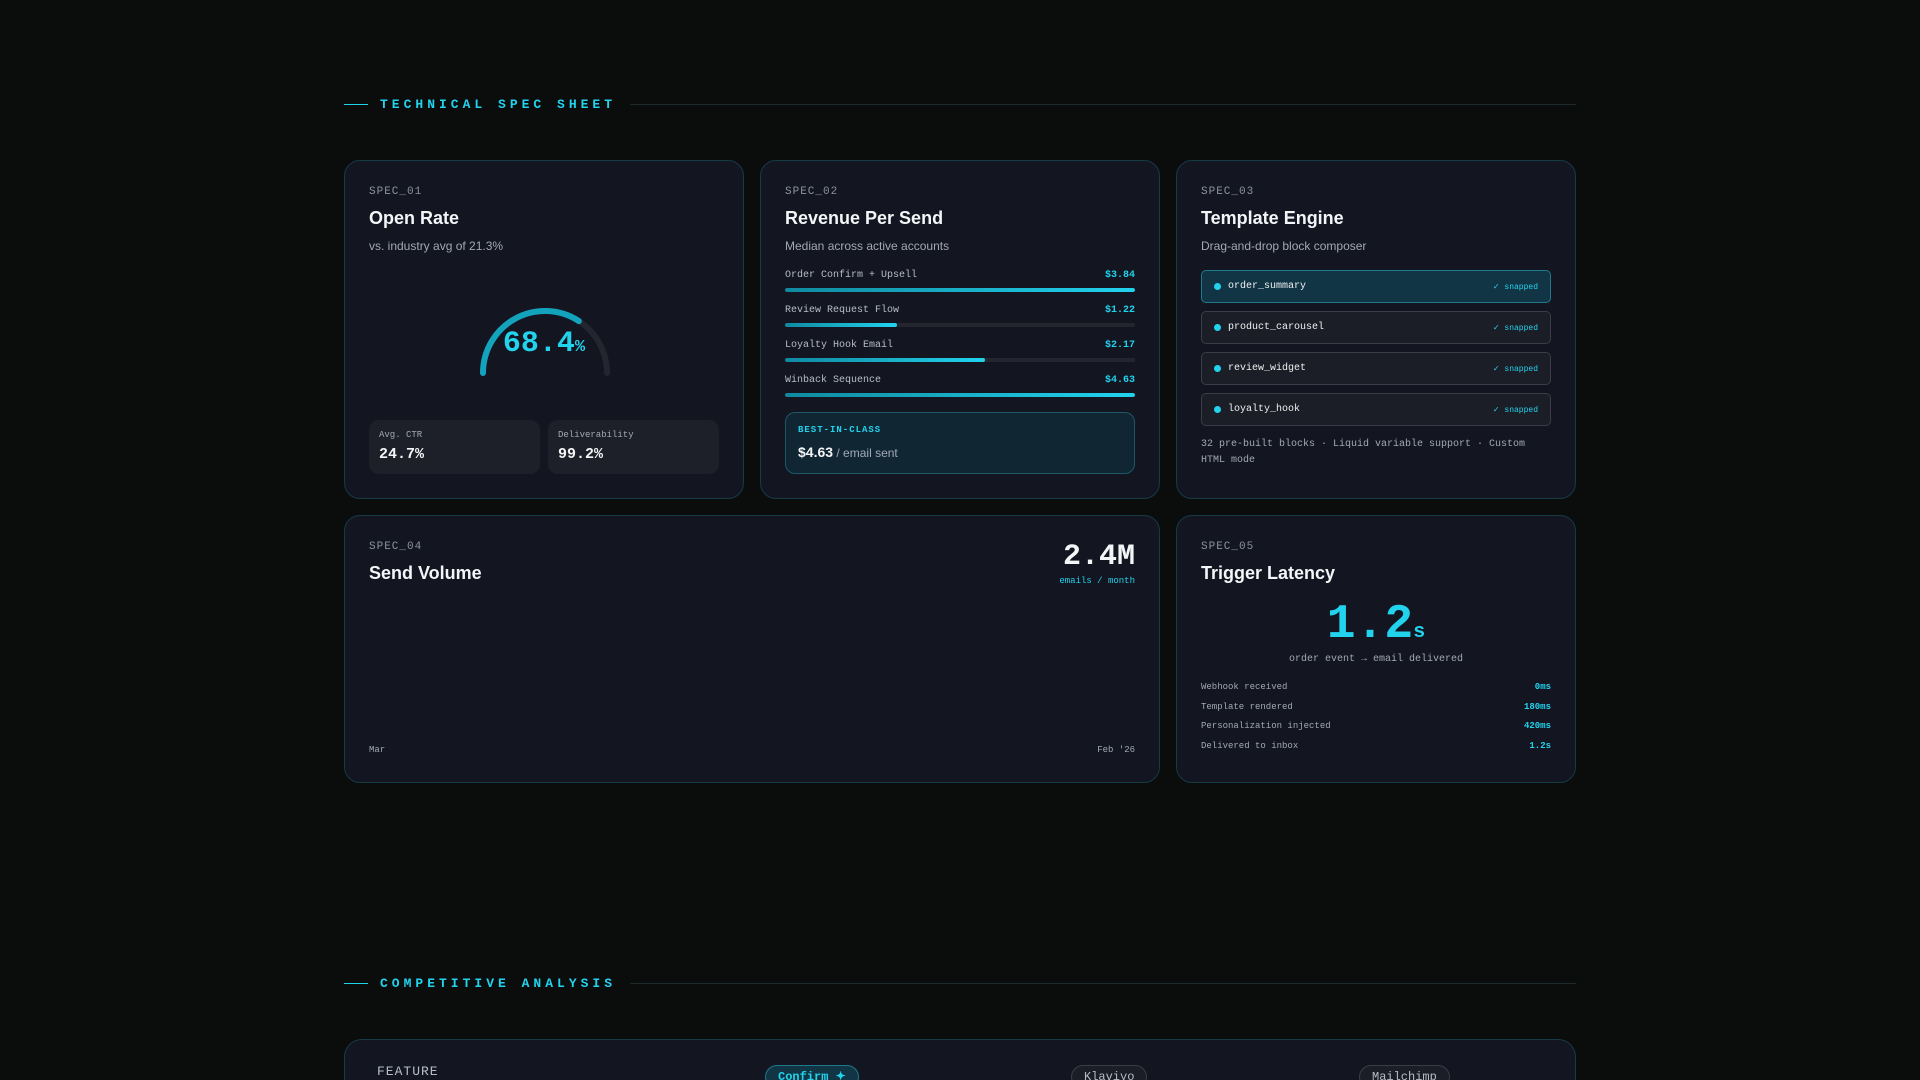  What do you see at coordinates (1542, 687) in the screenshot?
I see `step-value: 0ms` at bounding box center [1542, 687].